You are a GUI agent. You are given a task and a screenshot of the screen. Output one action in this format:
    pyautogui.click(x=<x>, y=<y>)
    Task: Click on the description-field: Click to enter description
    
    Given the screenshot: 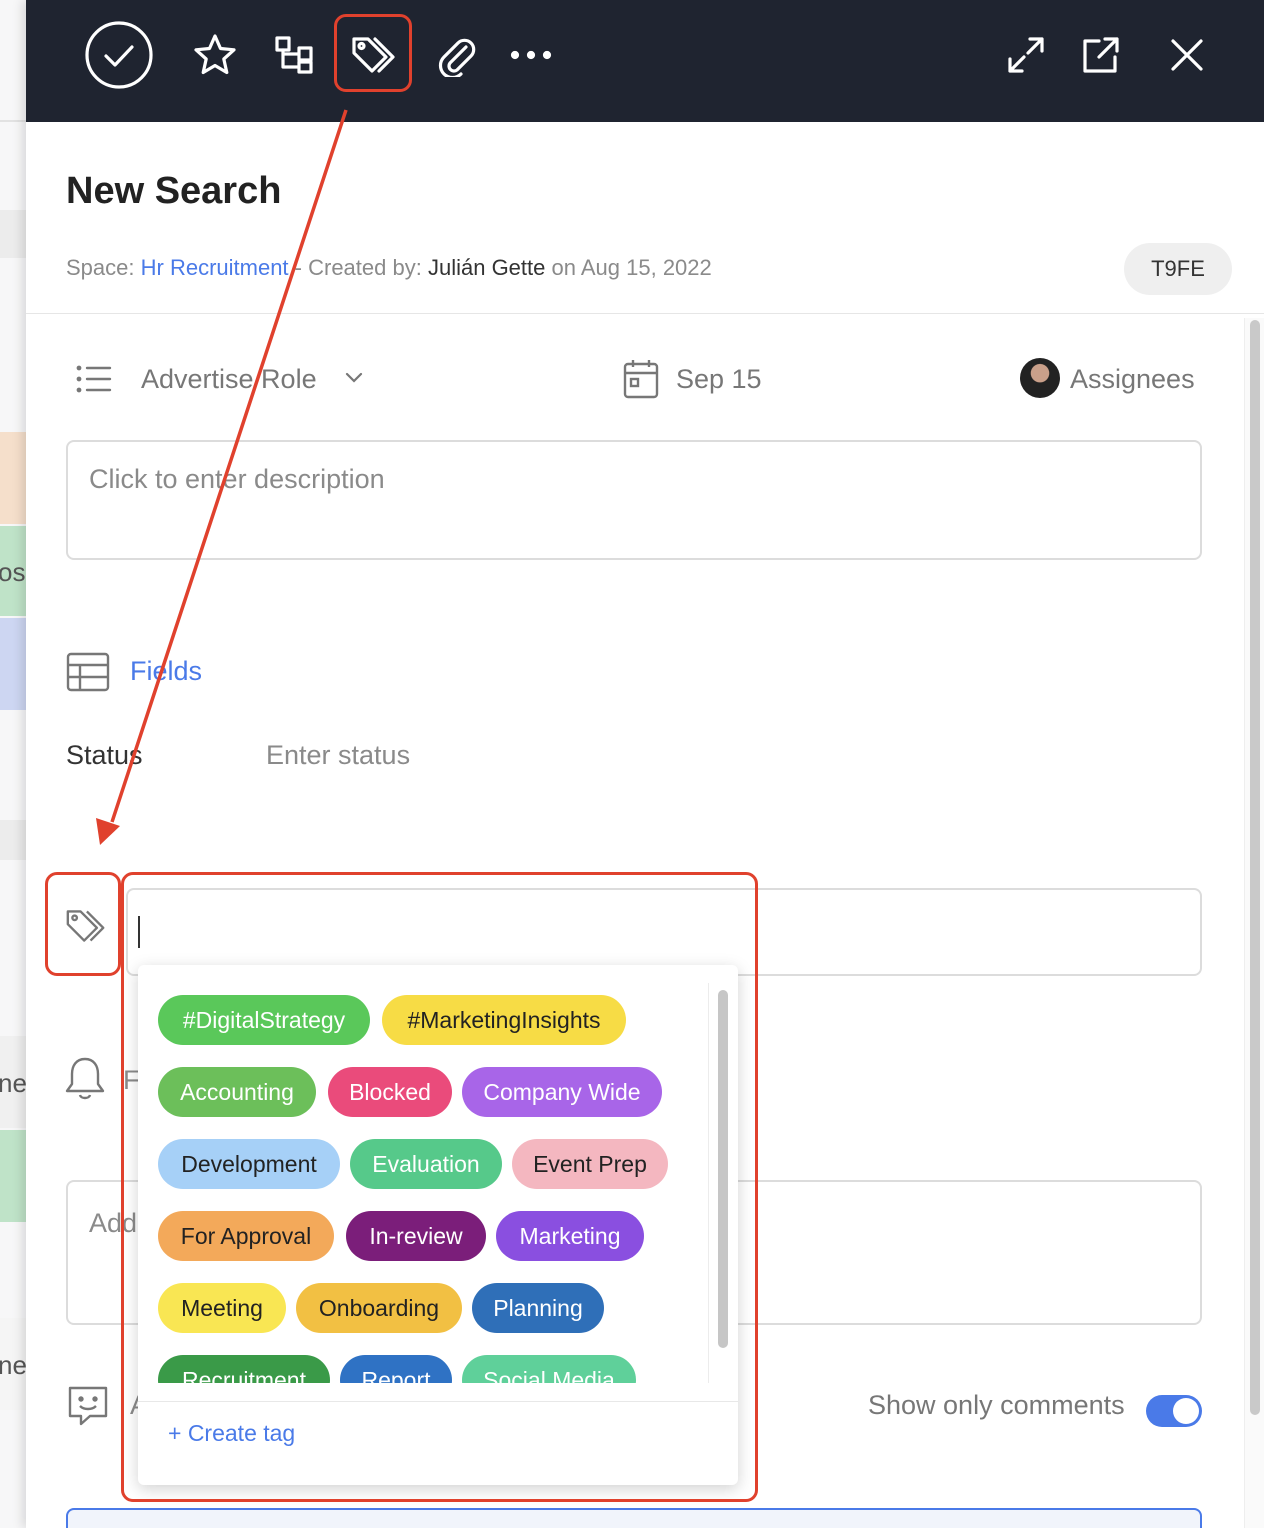 What is the action you would take?
    pyautogui.click(x=634, y=500)
    